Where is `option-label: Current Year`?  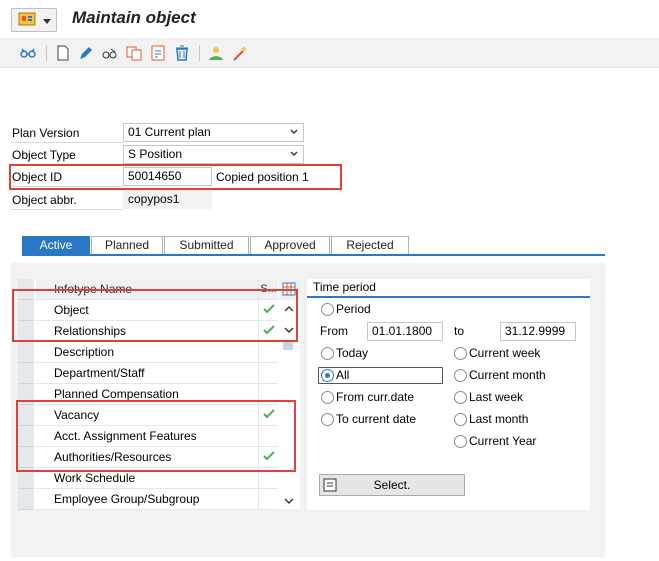 option-label: Current Year is located at coordinates (503, 441).